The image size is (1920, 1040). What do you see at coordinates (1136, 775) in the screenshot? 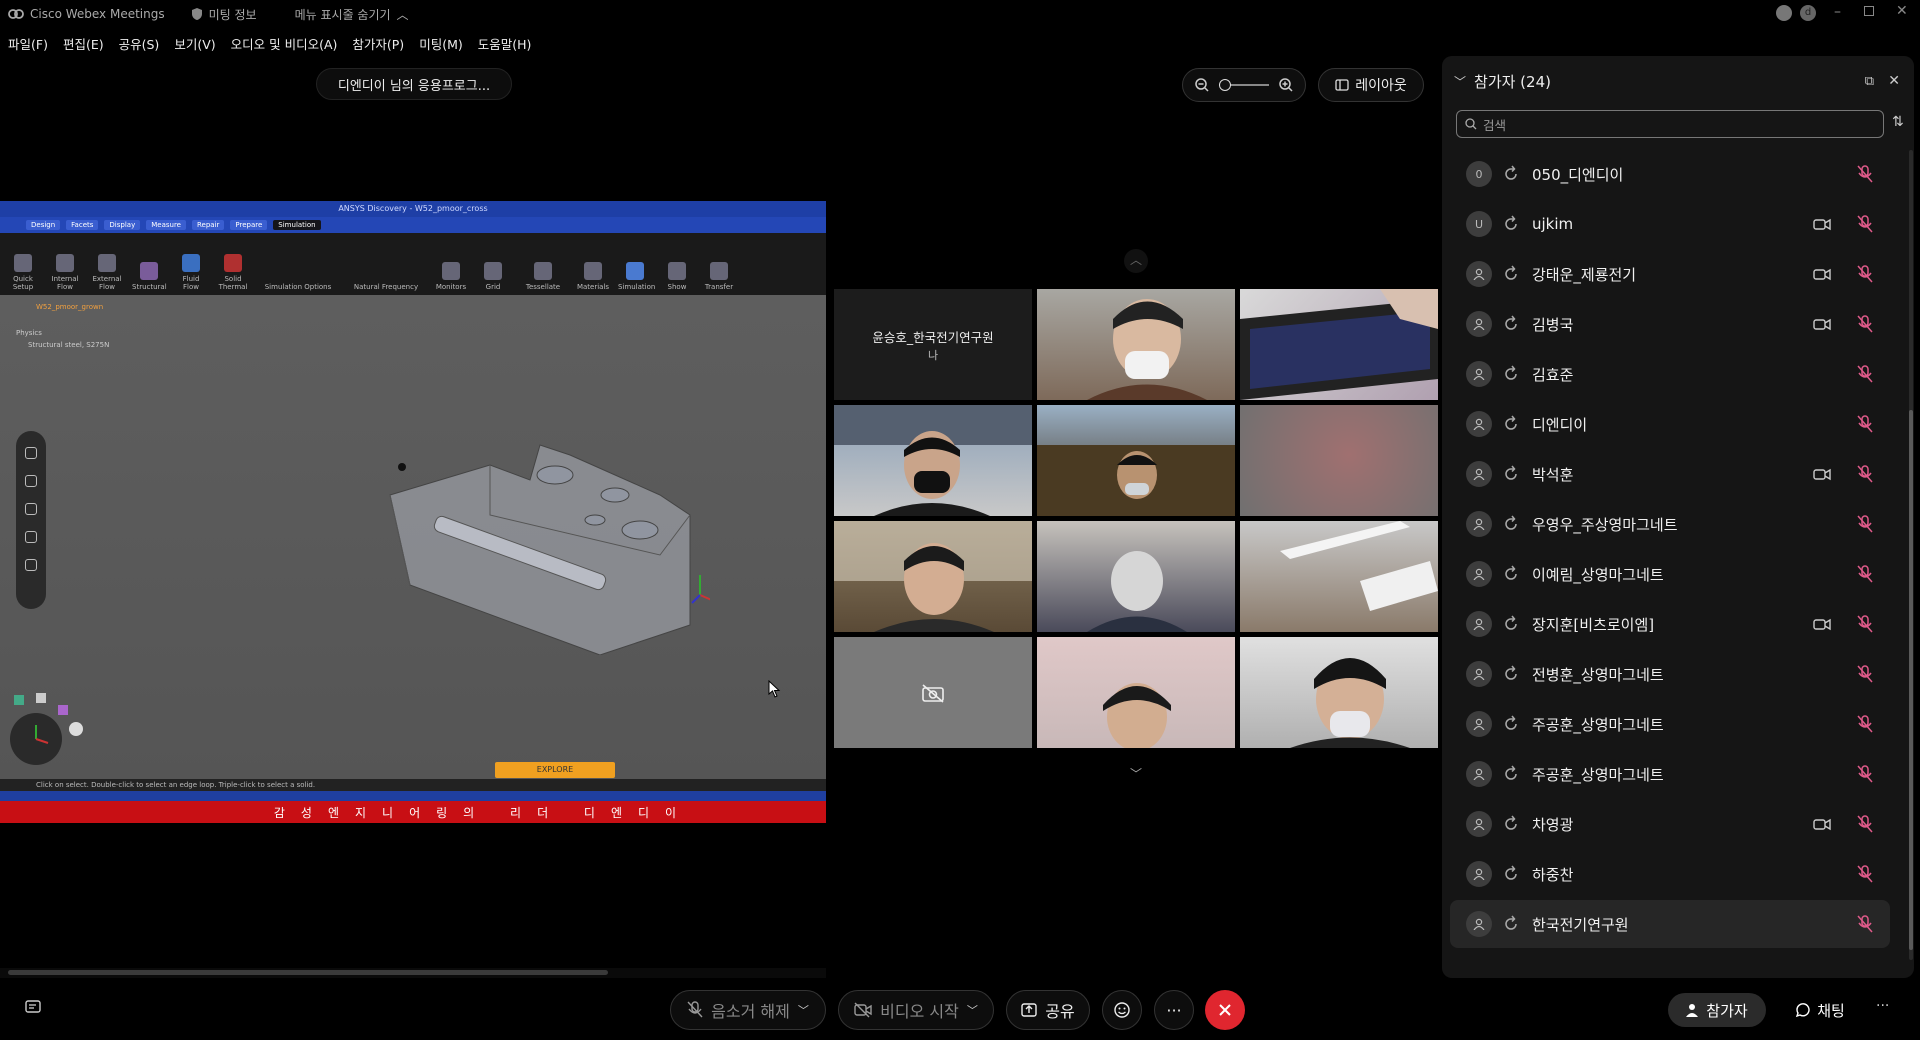
I see `grid-scroll-down-button: ﹀` at bounding box center [1136, 775].